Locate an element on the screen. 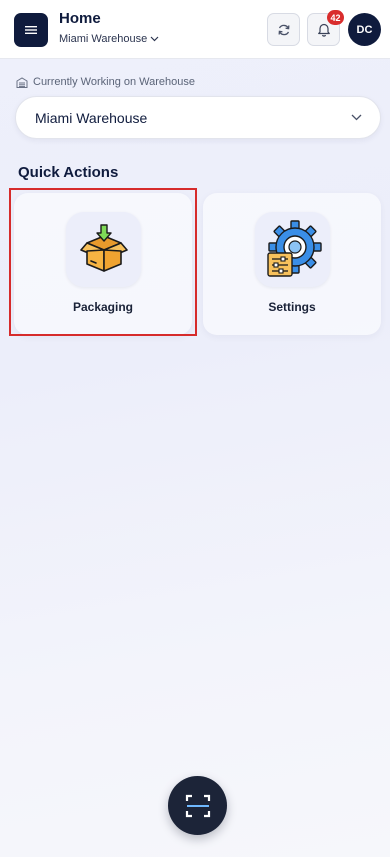 The width and height of the screenshot is (390, 857). warehouse-dropdown-value: Miami Warehouse is located at coordinates (91, 117).